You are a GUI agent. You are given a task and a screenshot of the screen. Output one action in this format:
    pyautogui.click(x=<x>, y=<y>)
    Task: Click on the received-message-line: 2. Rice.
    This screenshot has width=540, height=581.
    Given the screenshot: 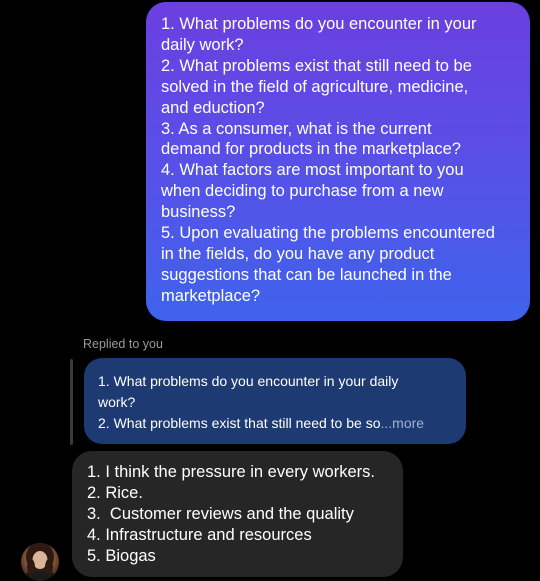 What is the action you would take?
    pyautogui.click(x=115, y=493)
    